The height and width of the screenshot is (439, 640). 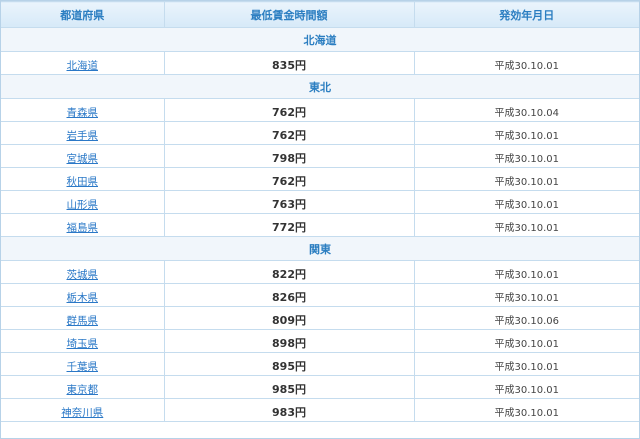 I want to click on prefecture-cell: 秋田県, so click(x=83, y=179).